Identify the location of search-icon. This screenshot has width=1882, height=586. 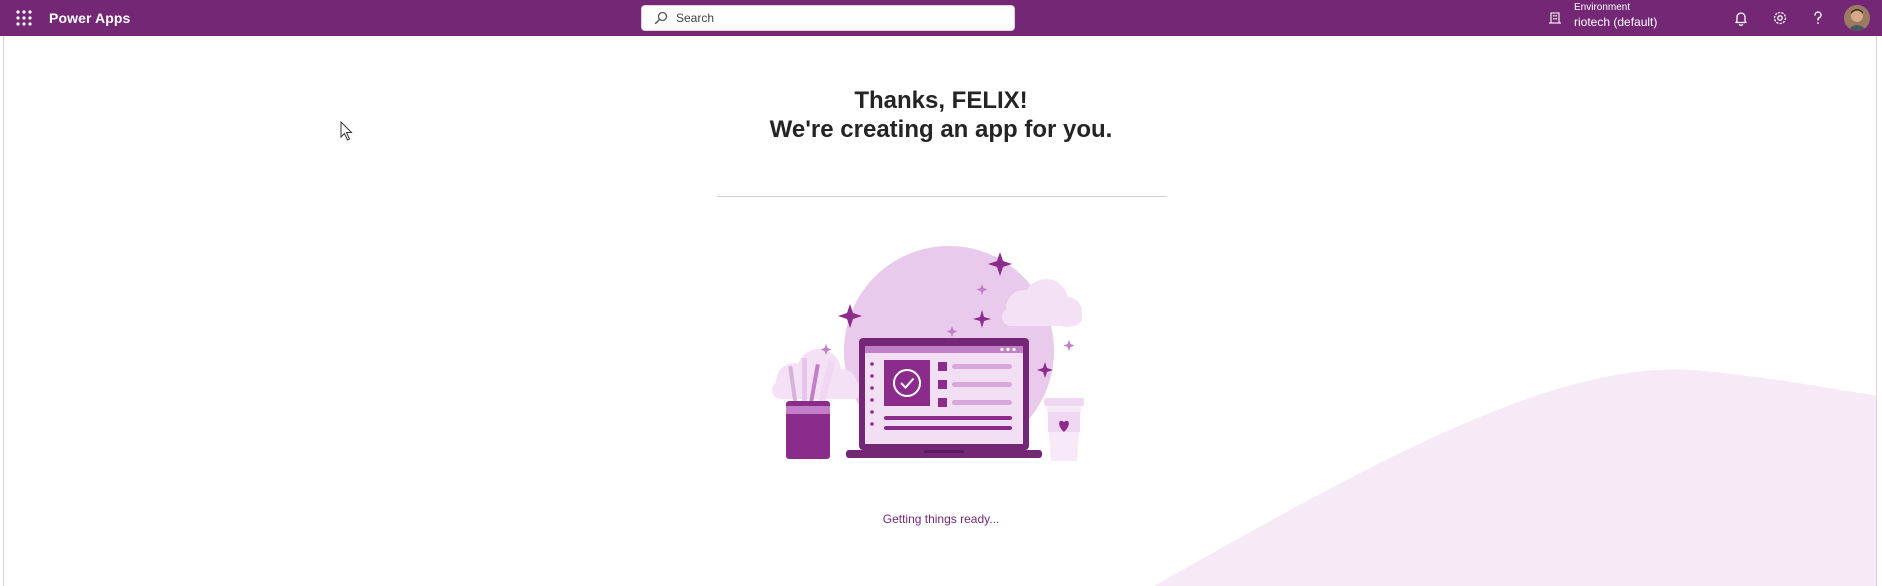
(661, 18).